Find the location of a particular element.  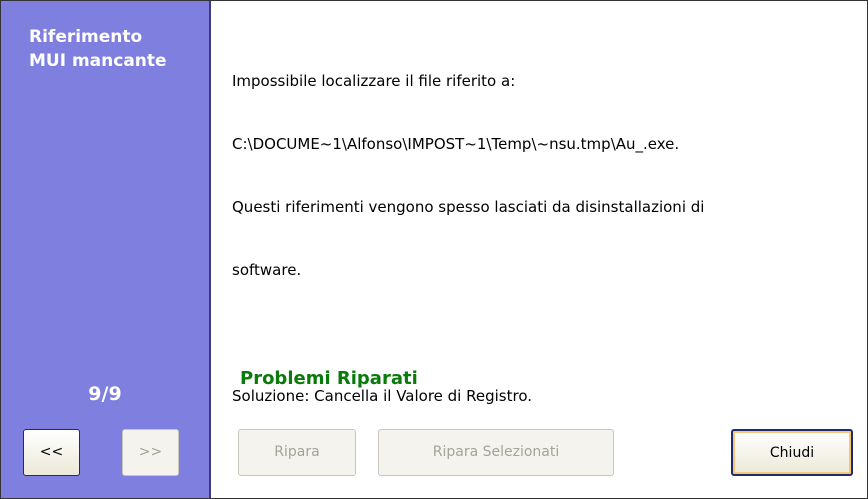

status-message: Problemi Riparati is located at coordinates (329, 378).